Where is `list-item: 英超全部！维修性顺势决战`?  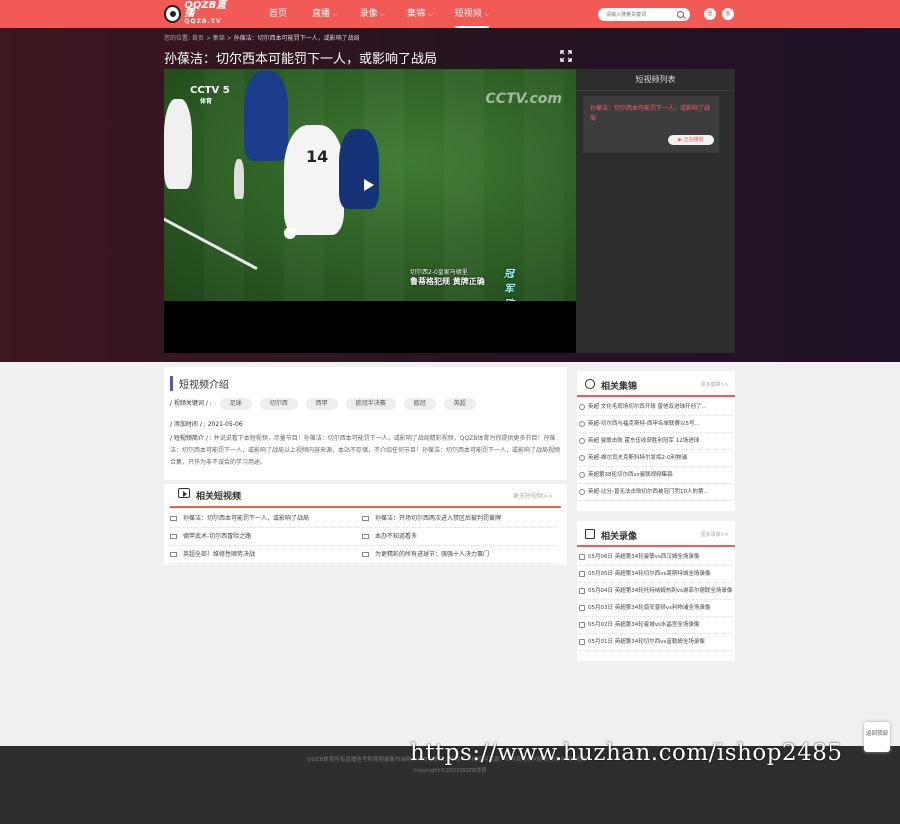
list-item: 英超全部！维修性顺势决战 is located at coordinates (265, 555).